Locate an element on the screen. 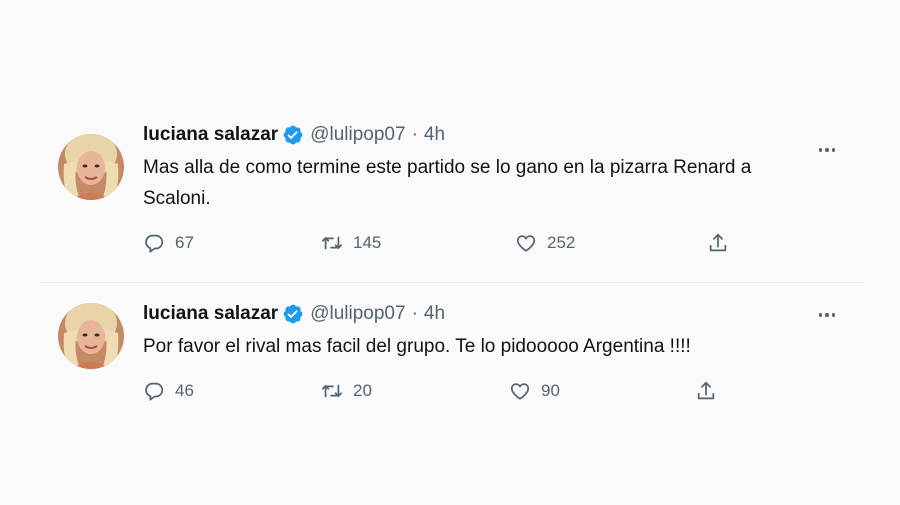 This screenshot has width=900, height=505. tweet-actions: 67 145 252 is located at coordinates (503, 243).